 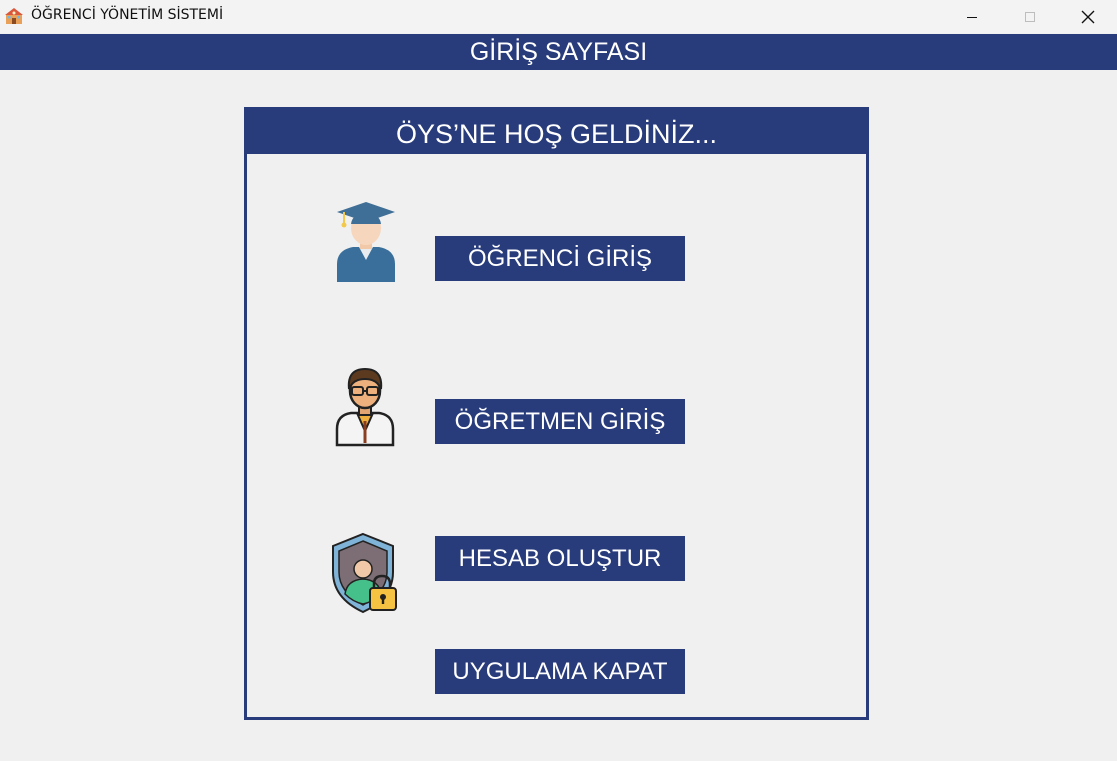 What do you see at coordinates (127, 15) in the screenshot?
I see `window-title: ÖĞRENCİ YÖNETİM SİSTEMİ` at bounding box center [127, 15].